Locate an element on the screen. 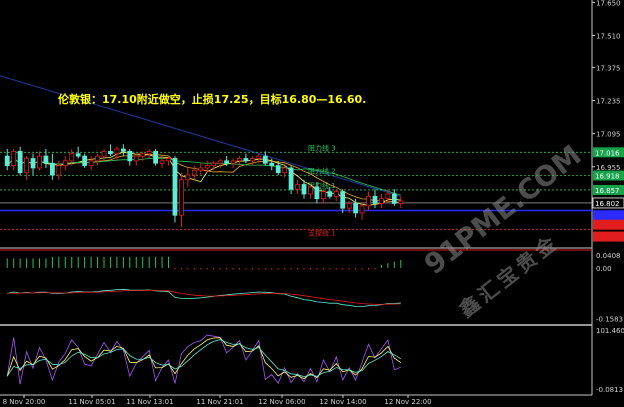  x-tick-label: 12 Nov 14:00 is located at coordinates (342, 402).